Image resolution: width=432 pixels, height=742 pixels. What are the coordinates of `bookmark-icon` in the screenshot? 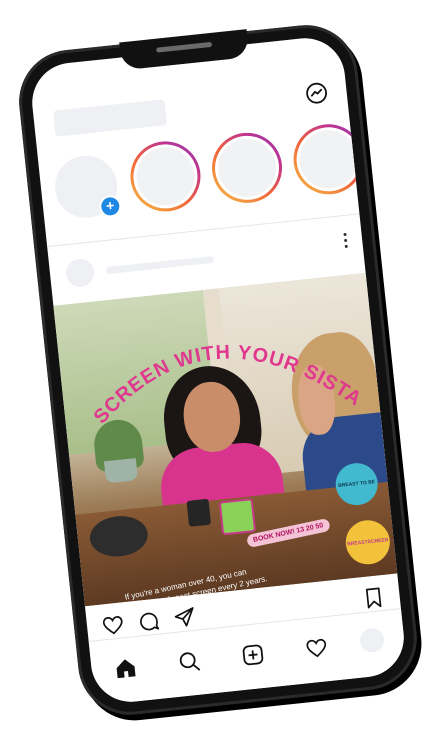 It's located at (373, 598).